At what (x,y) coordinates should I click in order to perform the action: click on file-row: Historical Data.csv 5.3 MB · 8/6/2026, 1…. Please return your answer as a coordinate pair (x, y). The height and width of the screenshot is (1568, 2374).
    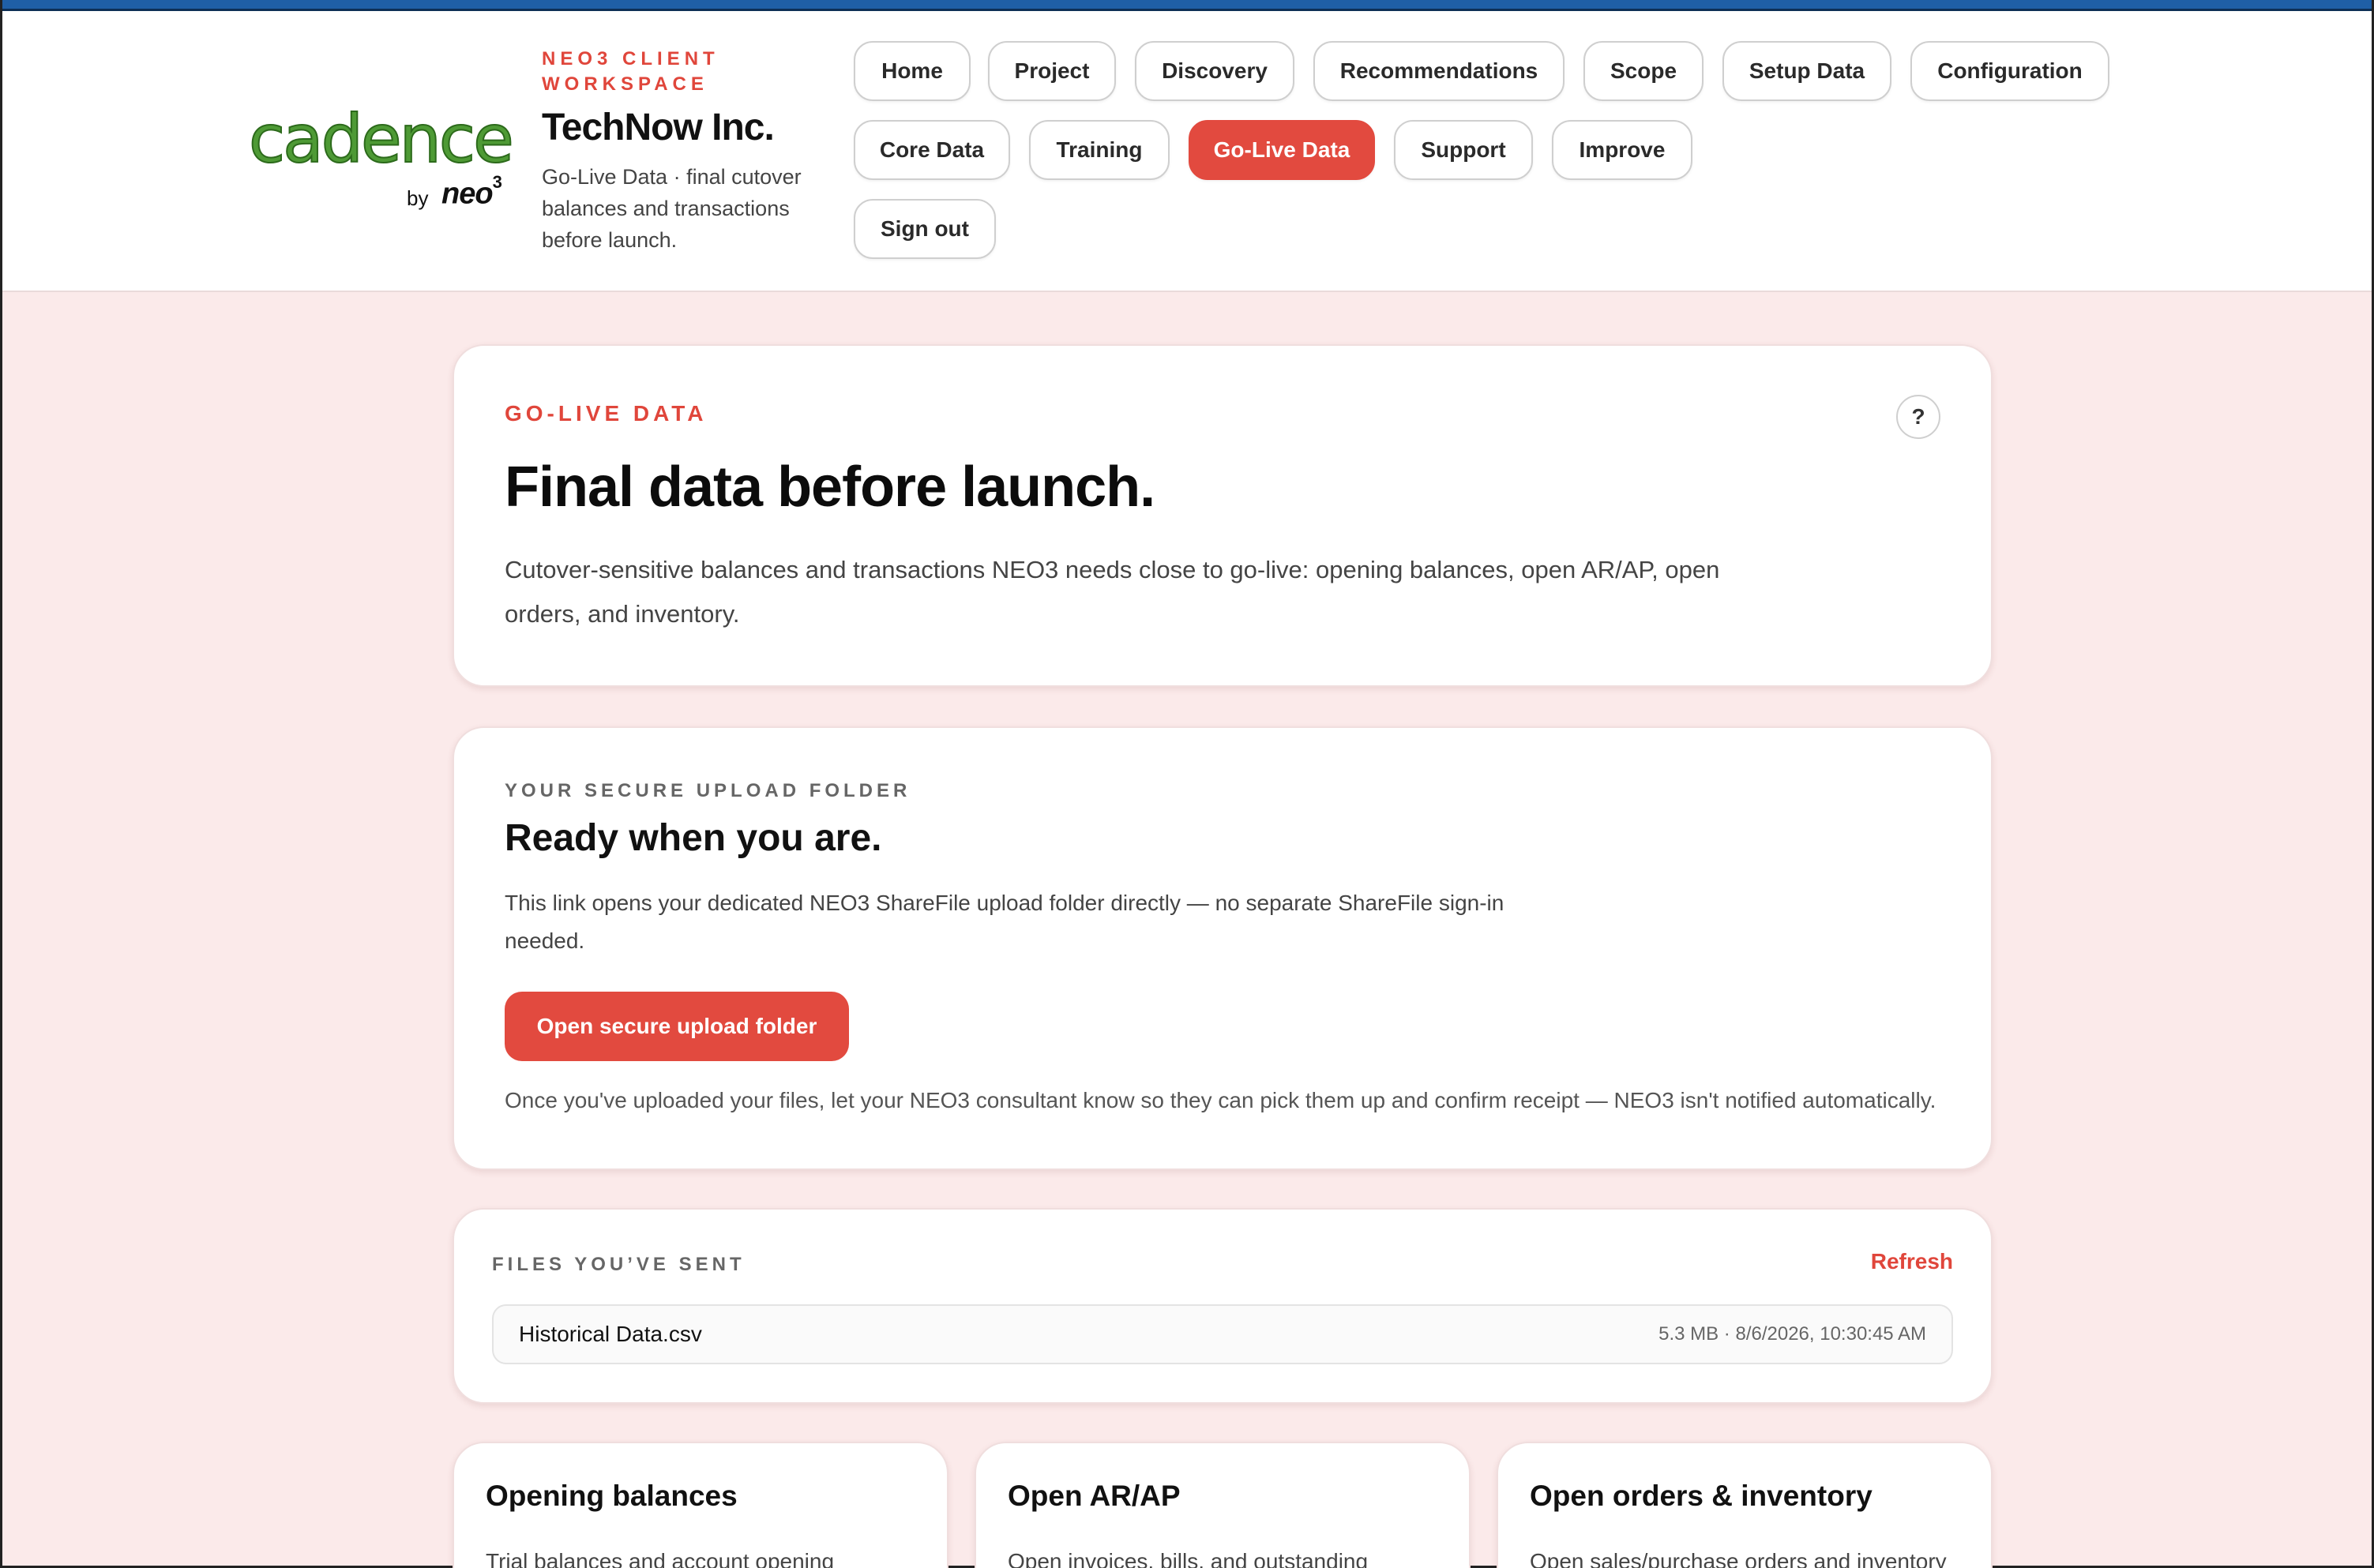
    Looking at the image, I should click on (1222, 1334).